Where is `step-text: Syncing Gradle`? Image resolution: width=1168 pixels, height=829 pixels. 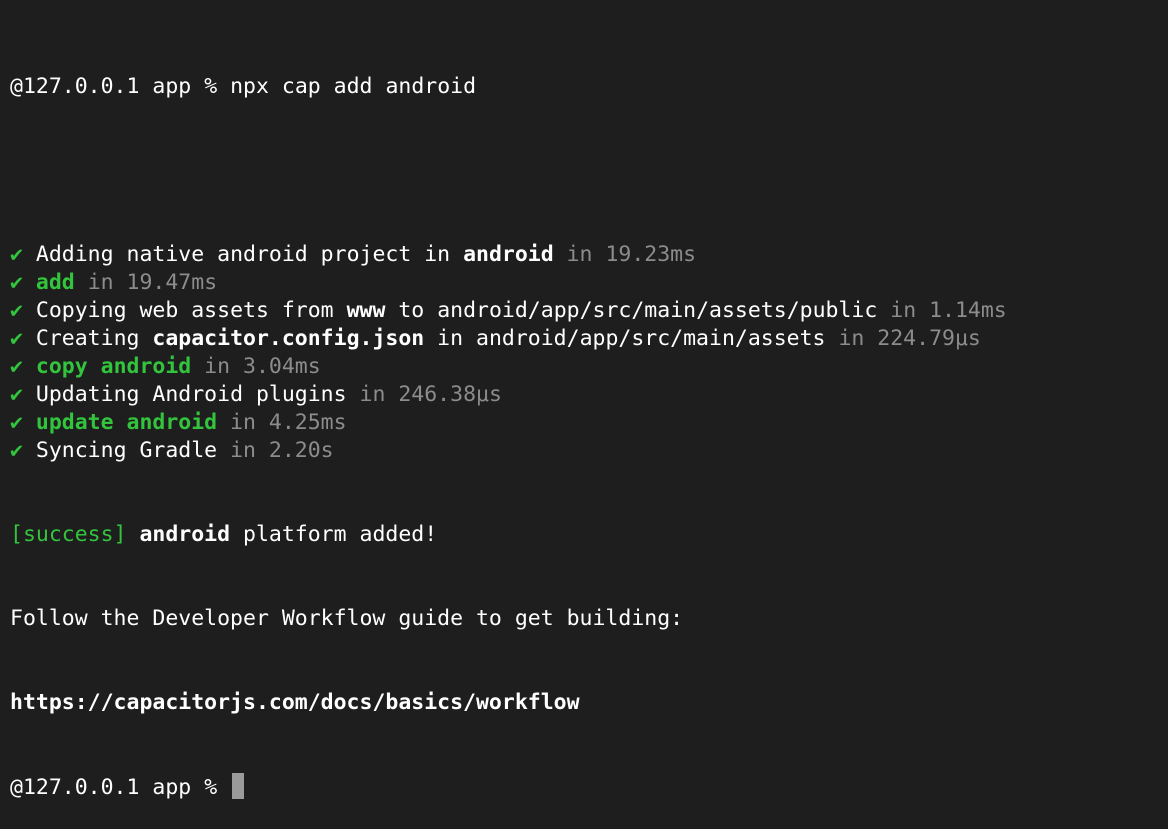 step-text: Syncing Gradle is located at coordinates (126, 450).